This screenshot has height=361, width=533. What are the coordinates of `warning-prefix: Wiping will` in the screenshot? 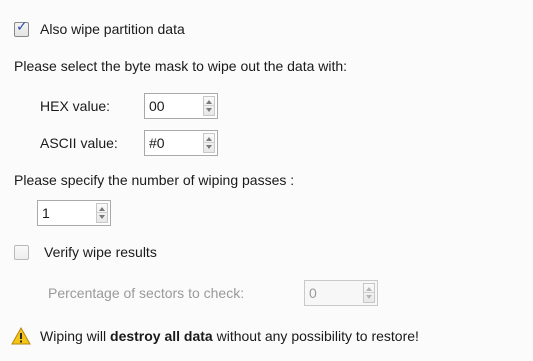 It's located at (75, 336).